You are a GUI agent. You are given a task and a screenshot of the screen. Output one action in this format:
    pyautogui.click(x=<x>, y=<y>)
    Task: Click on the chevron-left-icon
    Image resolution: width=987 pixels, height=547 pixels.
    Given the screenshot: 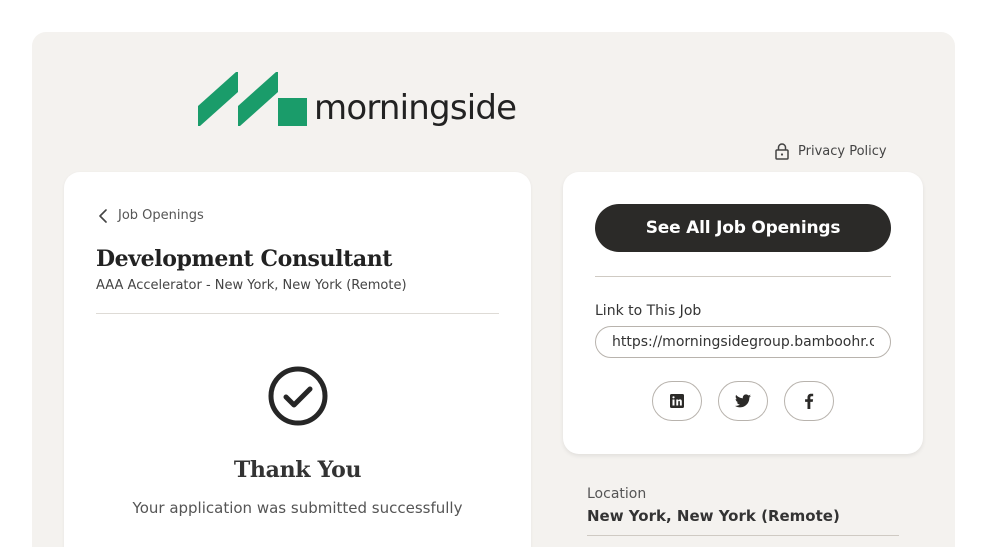 What is the action you would take?
    pyautogui.click(x=103, y=215)
    